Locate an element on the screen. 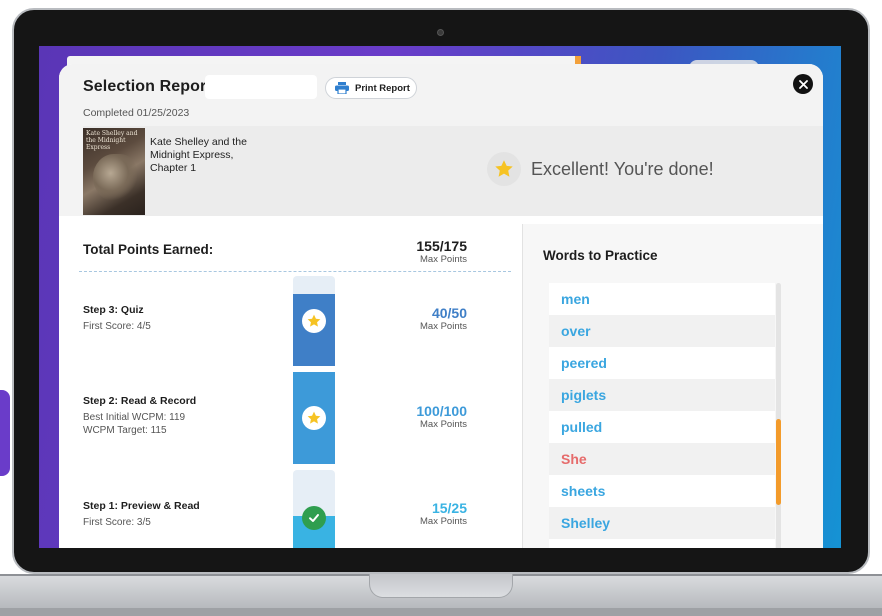 This screenshot has width=882, height=616. result-message: Excellent! You're done! is located at coordinates (600, 169).